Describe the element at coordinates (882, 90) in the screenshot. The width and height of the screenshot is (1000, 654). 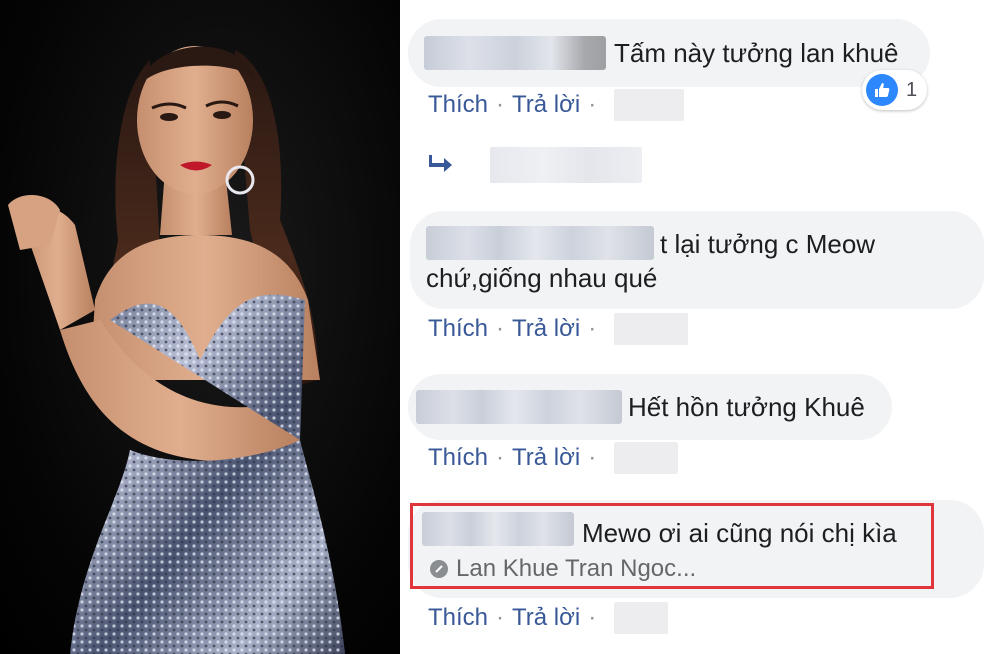
I see `like-thumb-icon` at that location.